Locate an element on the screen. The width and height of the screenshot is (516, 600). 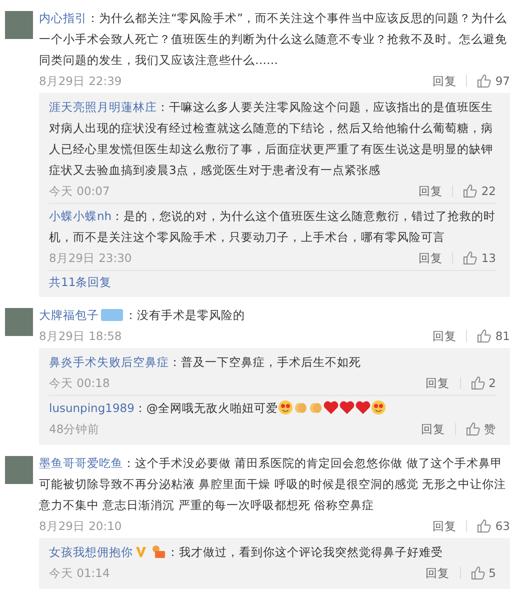
like-button: 5 is located at coordinates (483, 573).